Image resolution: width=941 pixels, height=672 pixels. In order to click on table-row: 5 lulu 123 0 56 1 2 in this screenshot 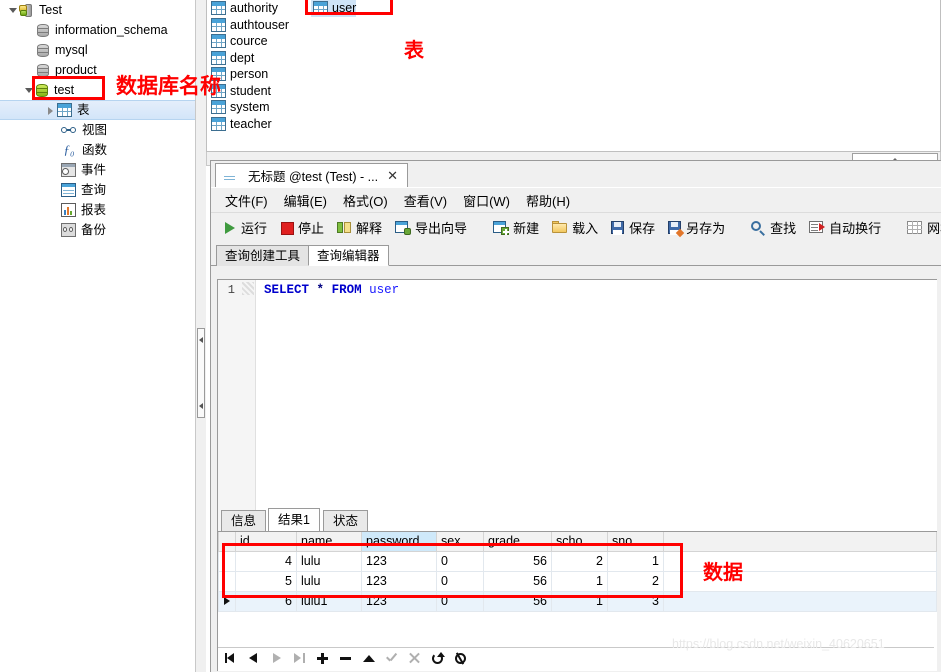, I will do `click(577, 581)`.